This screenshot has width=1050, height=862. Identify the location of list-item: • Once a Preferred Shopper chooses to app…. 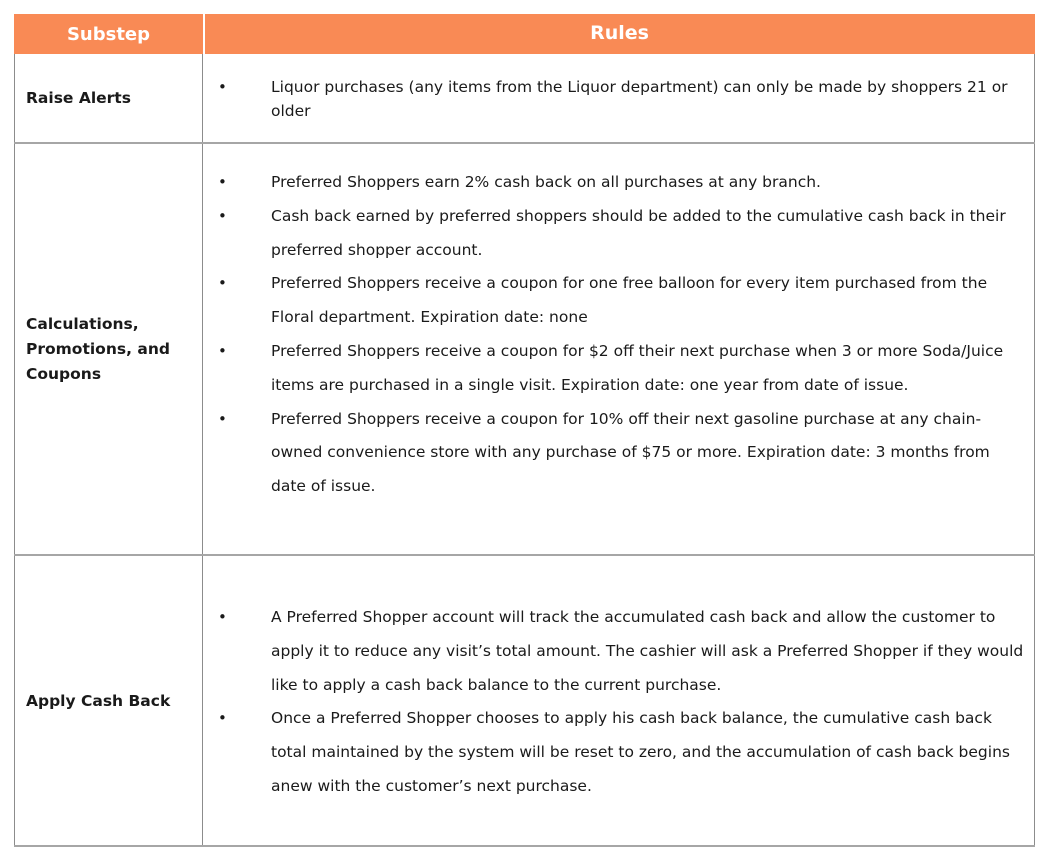
(621, 752).